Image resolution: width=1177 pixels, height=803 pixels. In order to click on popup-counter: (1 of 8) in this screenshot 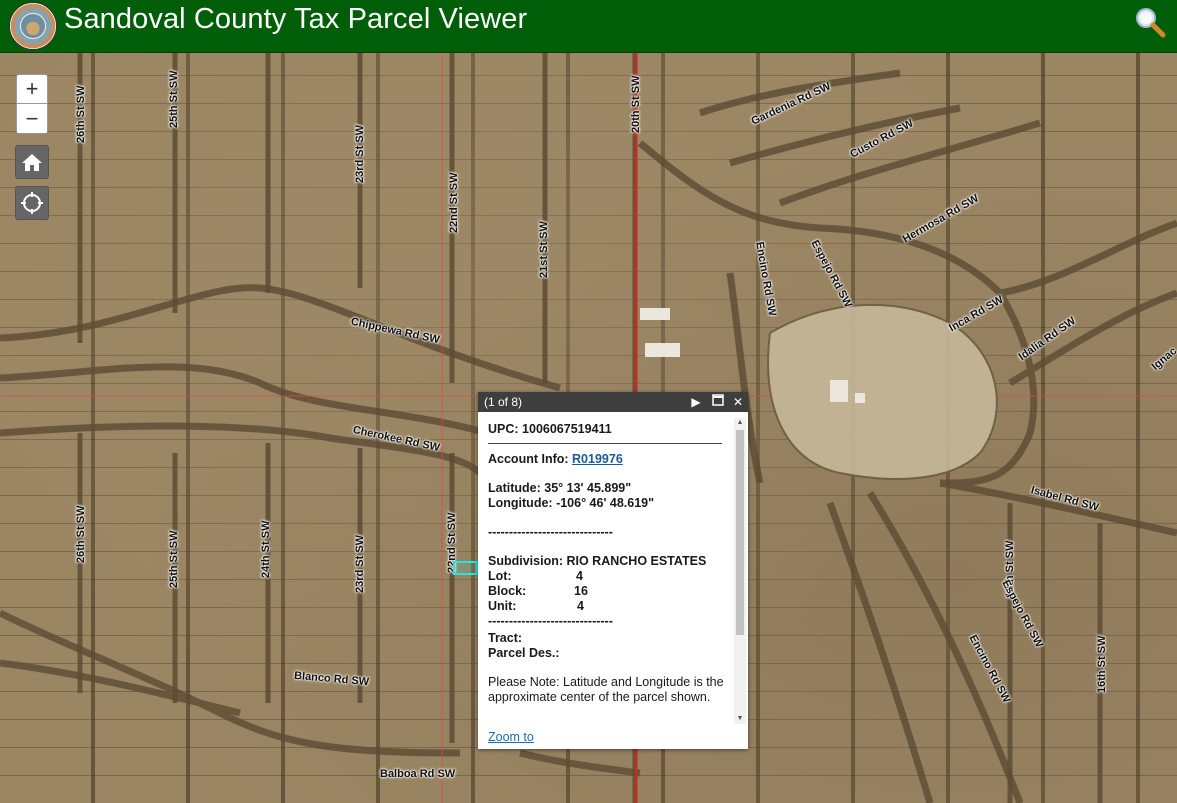, I will do `click(503, 402)`.